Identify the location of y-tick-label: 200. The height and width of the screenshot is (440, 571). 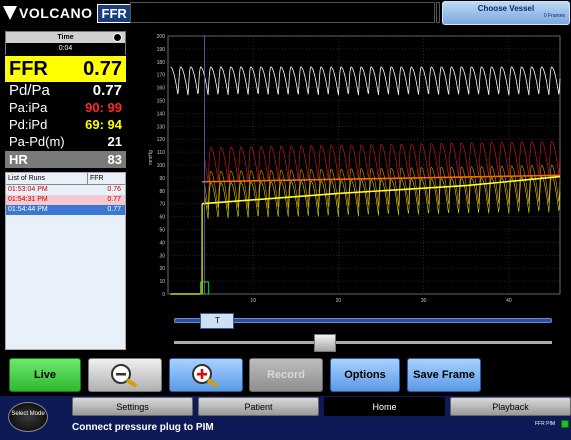
(161, 37).